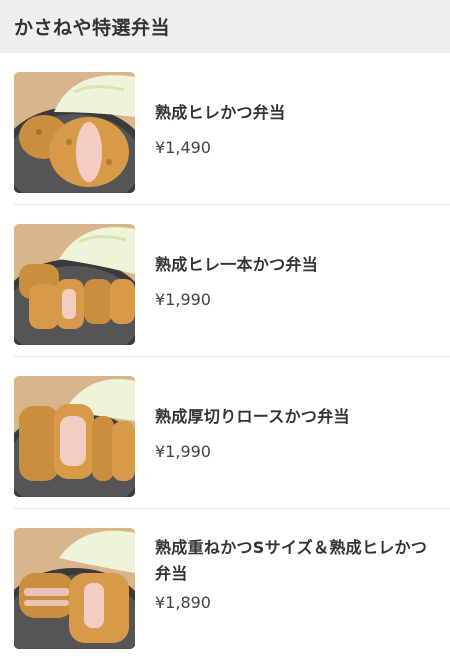  Describe the element at coordinates (220, 112) in the screenshot. I see `item-name: 熟成ヒレかつ弁当` at that location.